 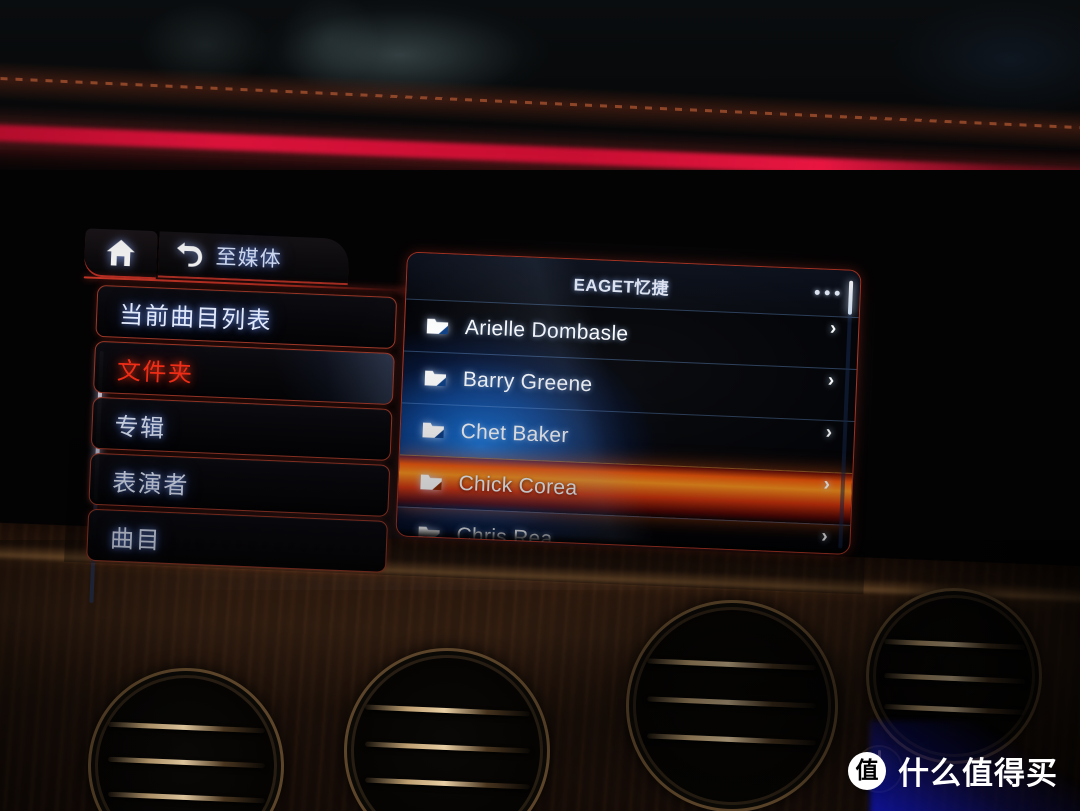 What do you see at coordinates (195, 318) in the screenshot?
I see `sidebar-item-label: 当前曲目列表` at bounding box center [195, 318].